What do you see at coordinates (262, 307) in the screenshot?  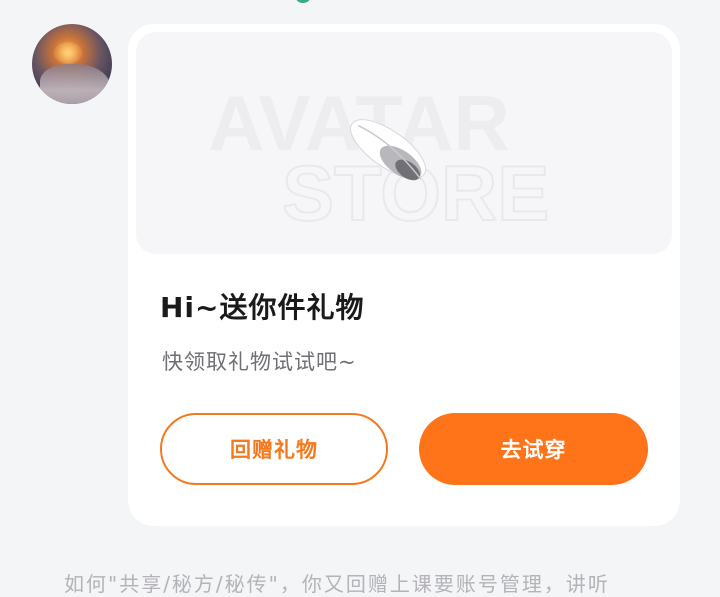 I see `gift-title: Hi~送你件礼物` at bounding box center [262, 307].